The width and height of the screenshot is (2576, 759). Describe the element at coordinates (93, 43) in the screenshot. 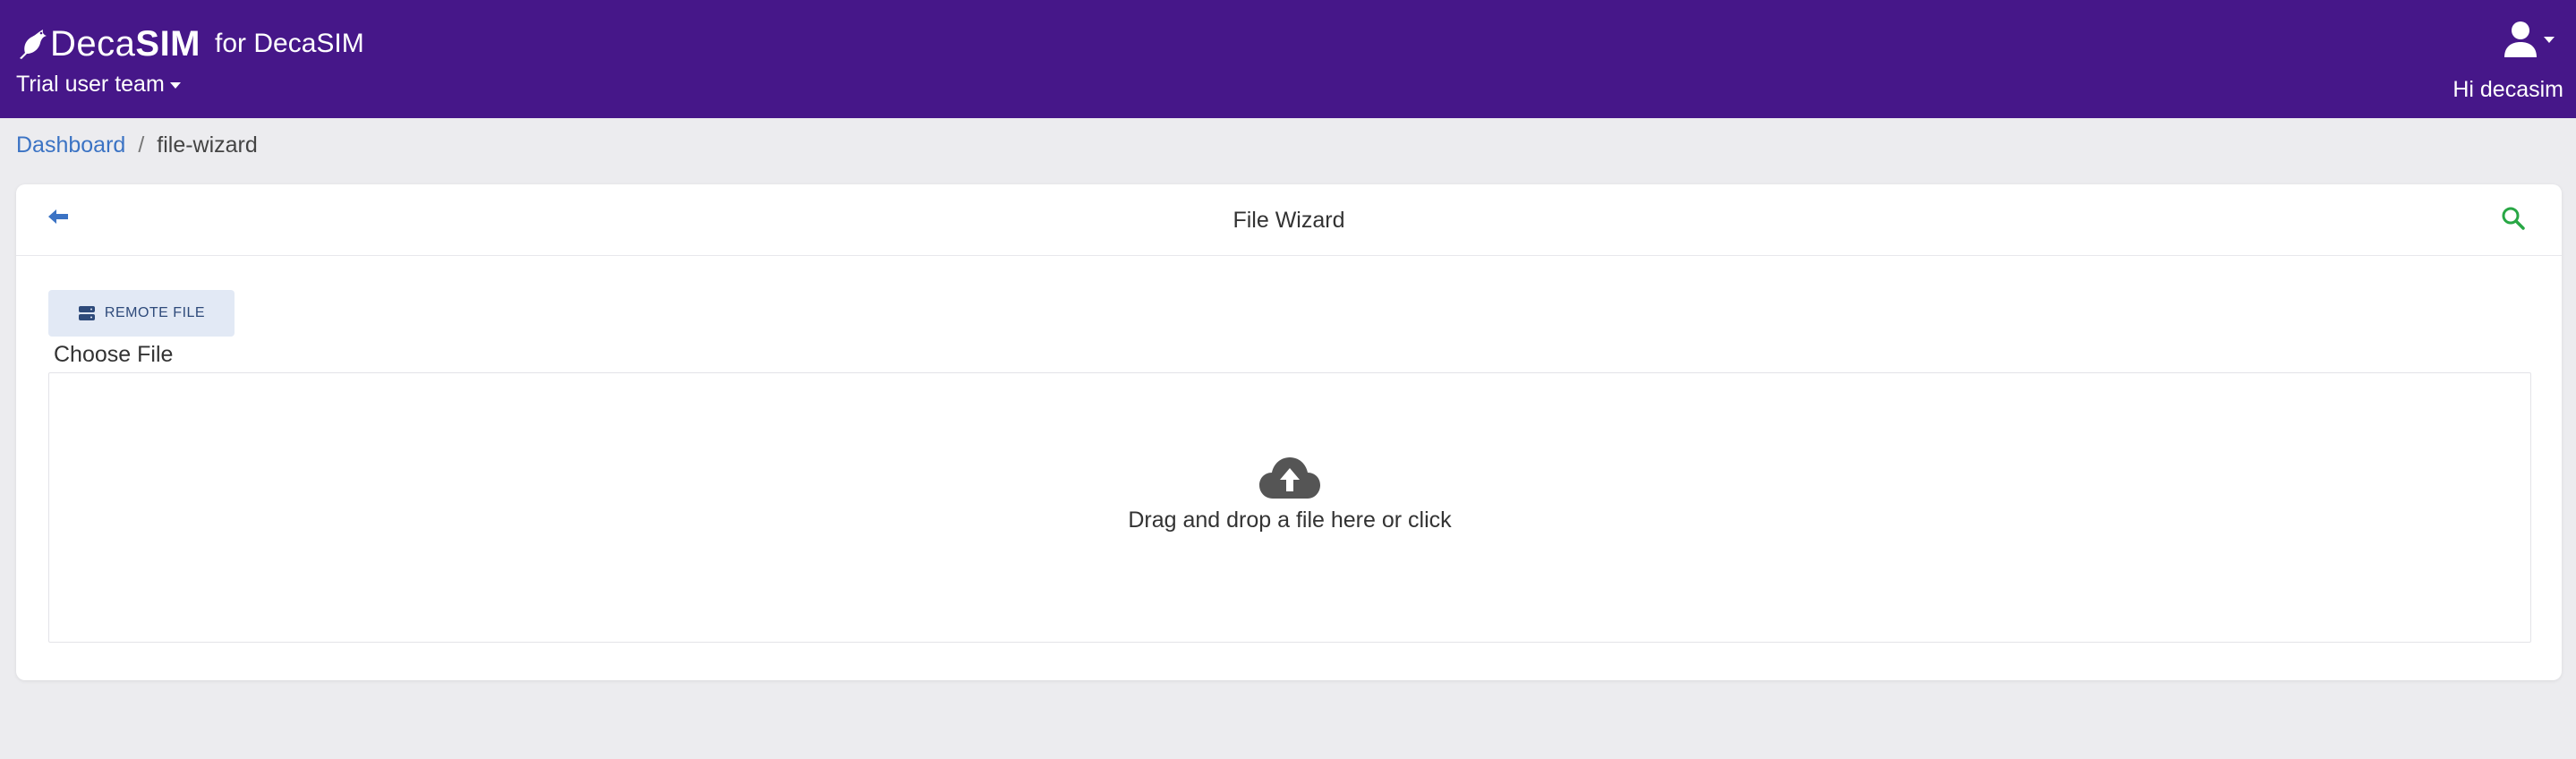

I see `brand-deca-text: Deca` at that location.